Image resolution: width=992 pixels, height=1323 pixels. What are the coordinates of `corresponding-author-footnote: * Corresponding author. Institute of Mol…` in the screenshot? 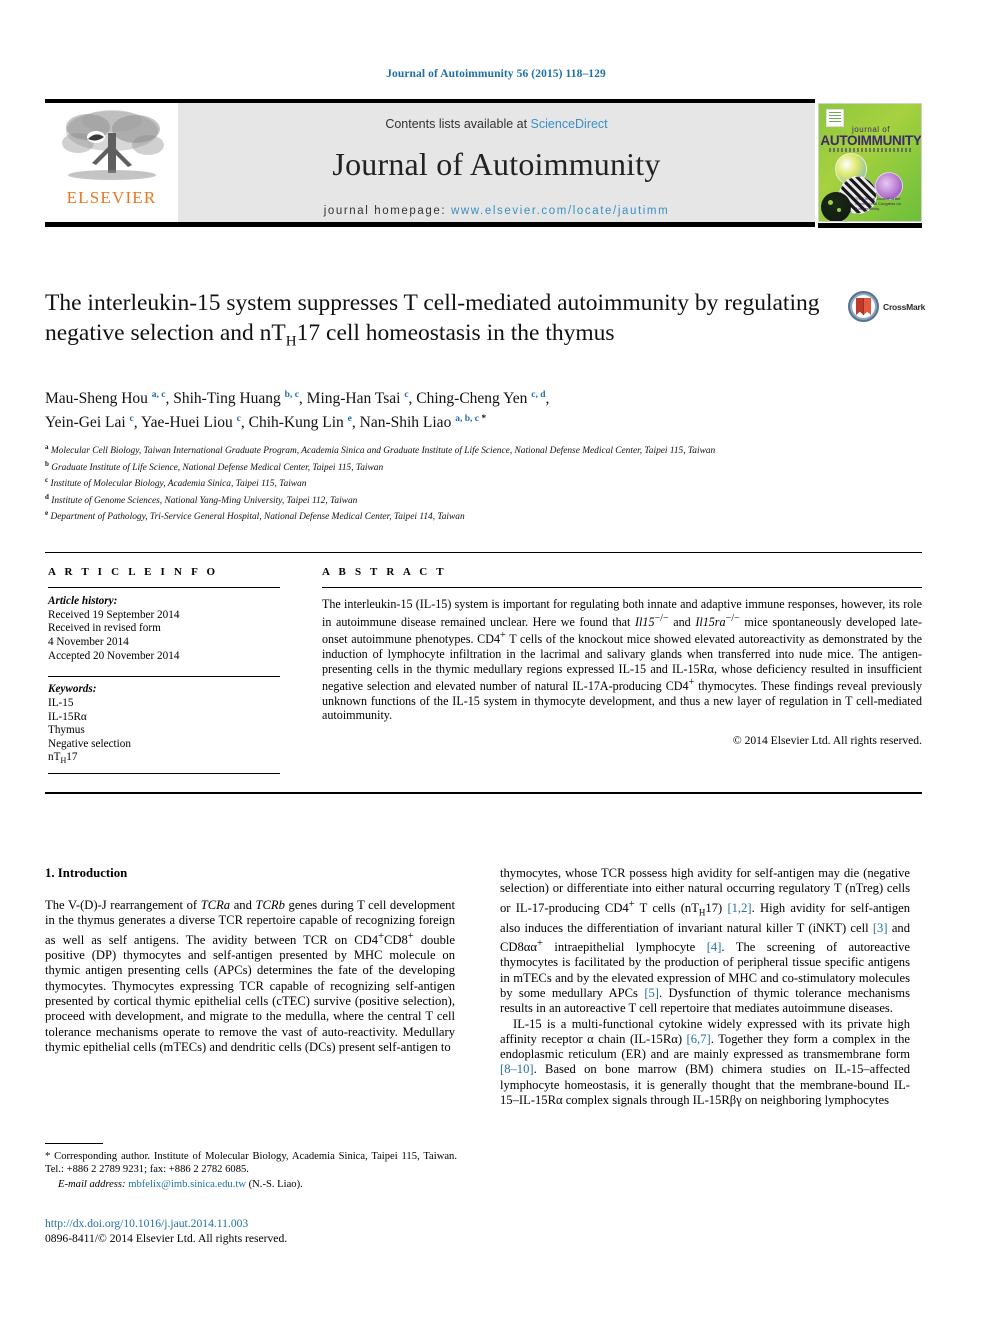 It's located at (251, 1167).